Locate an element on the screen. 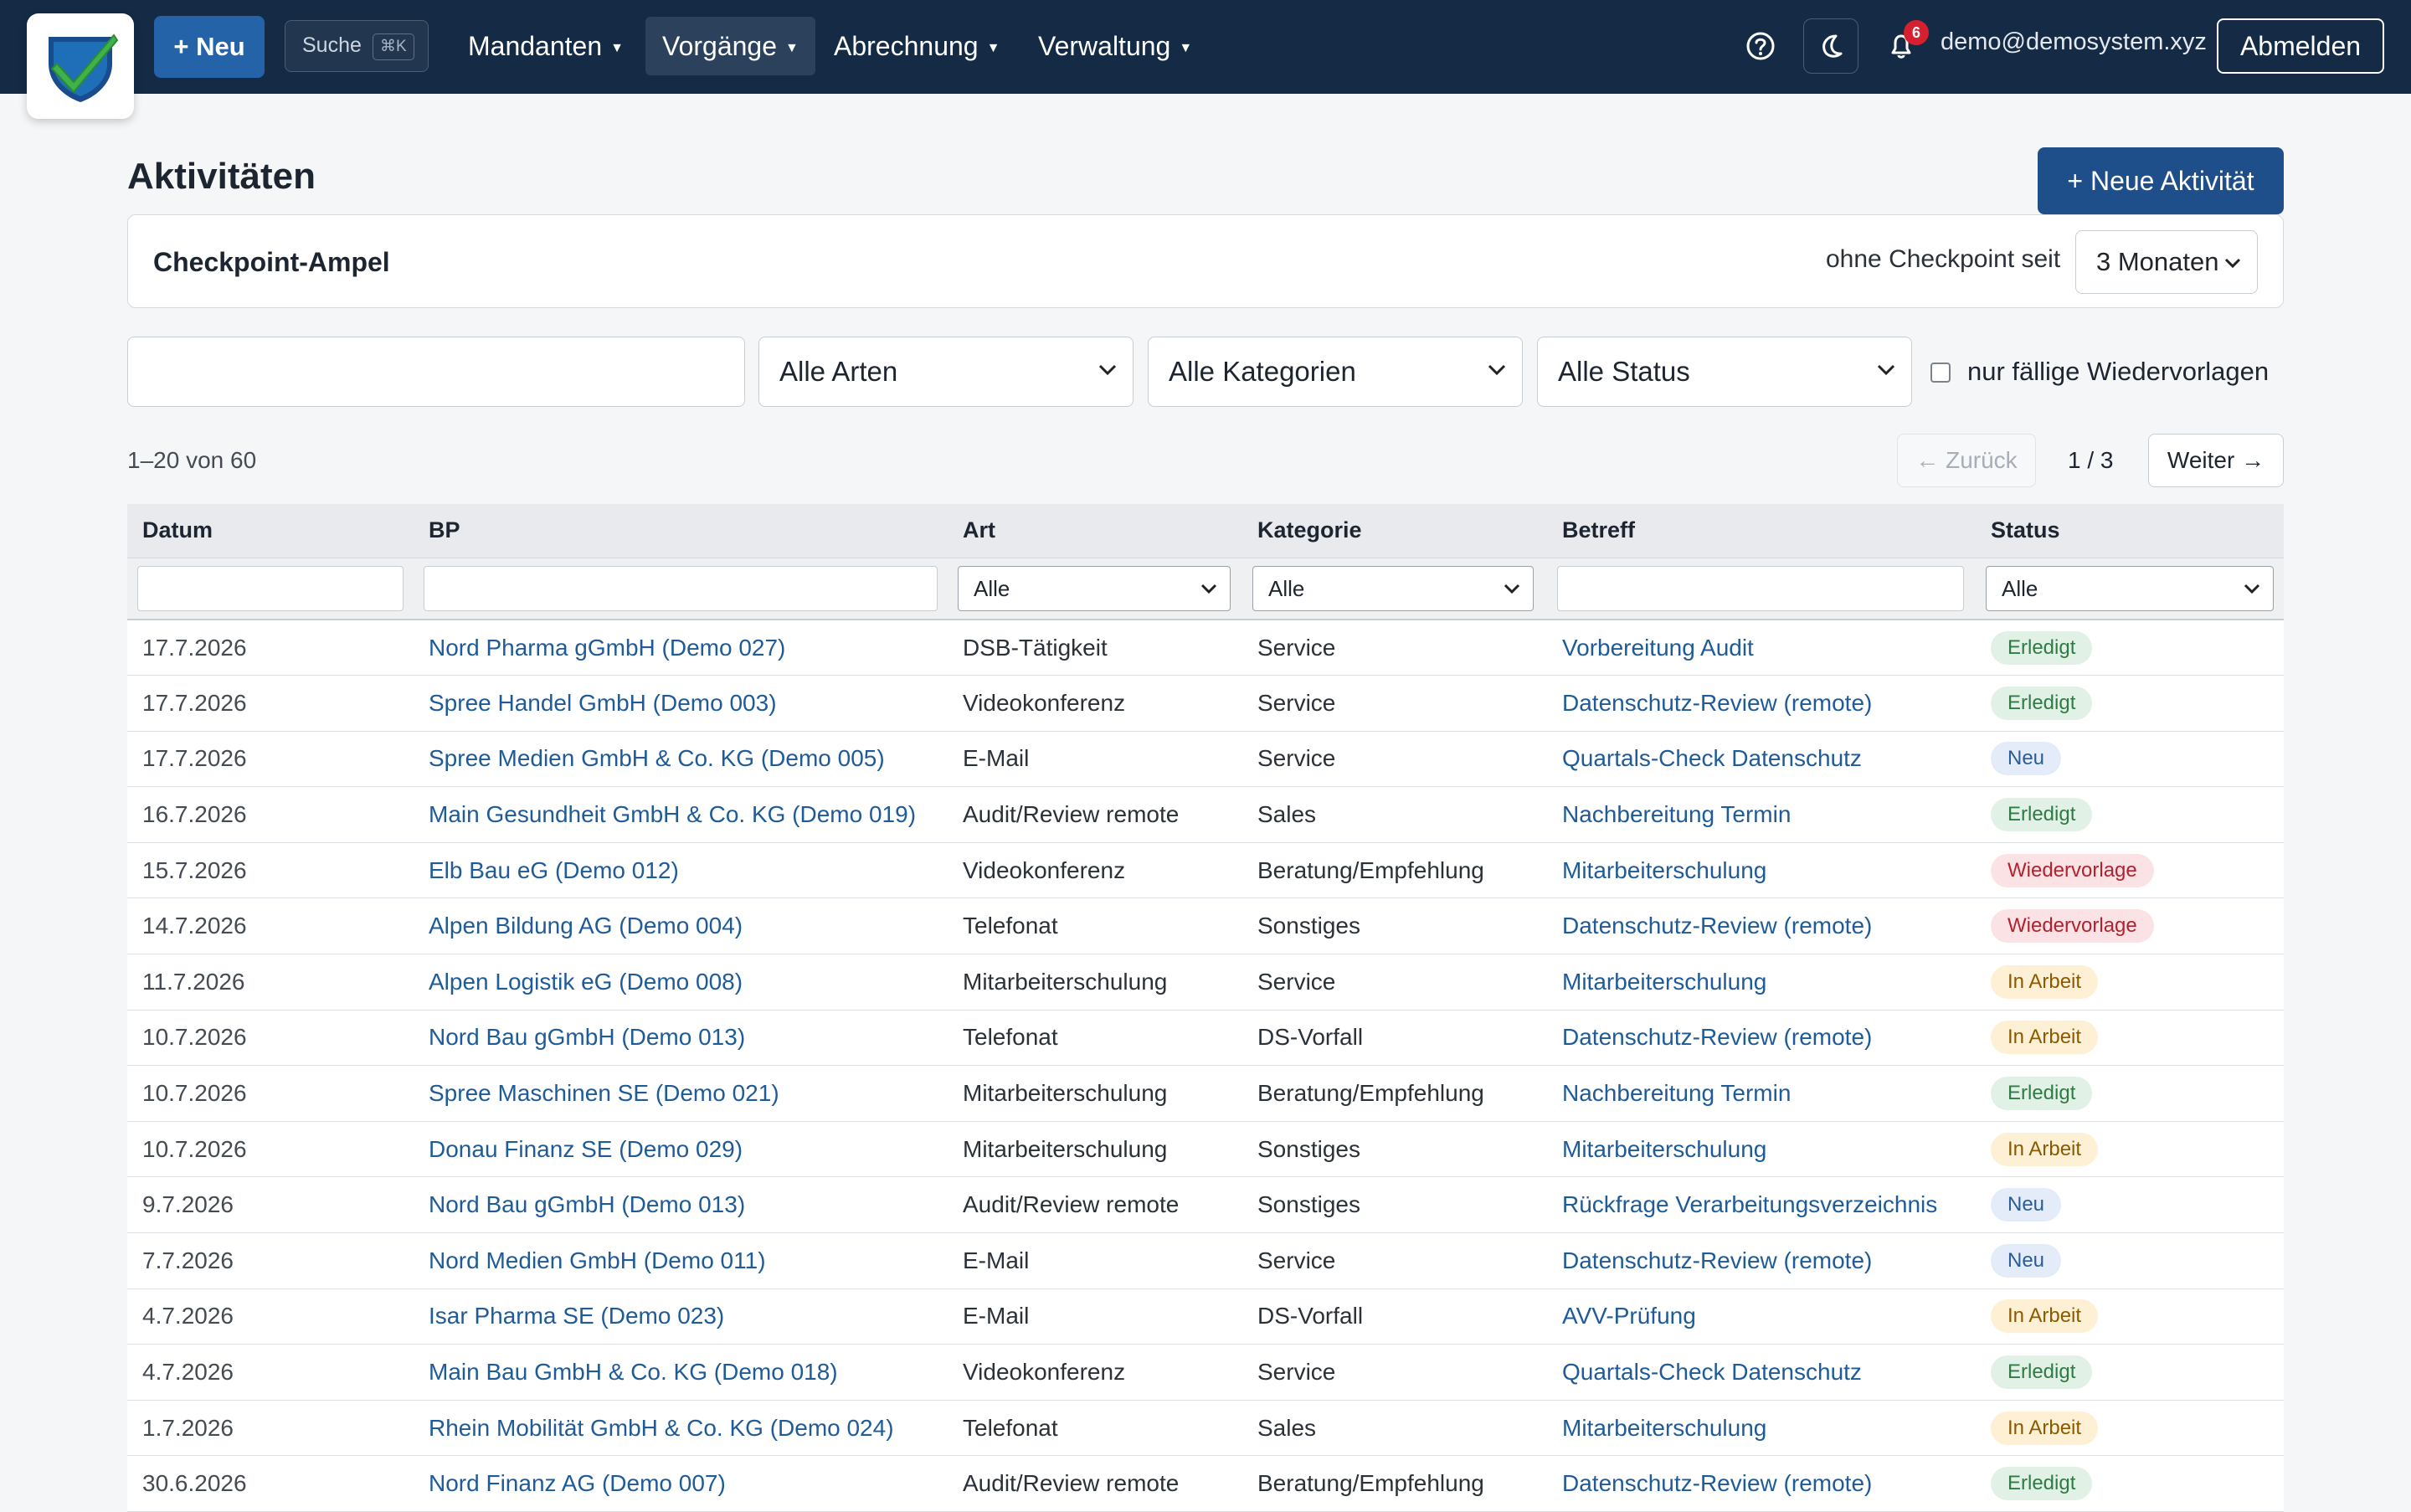 The image size is (2411, 1512). cell-art: Videokonferenz is located at coordinates (1044, 702).